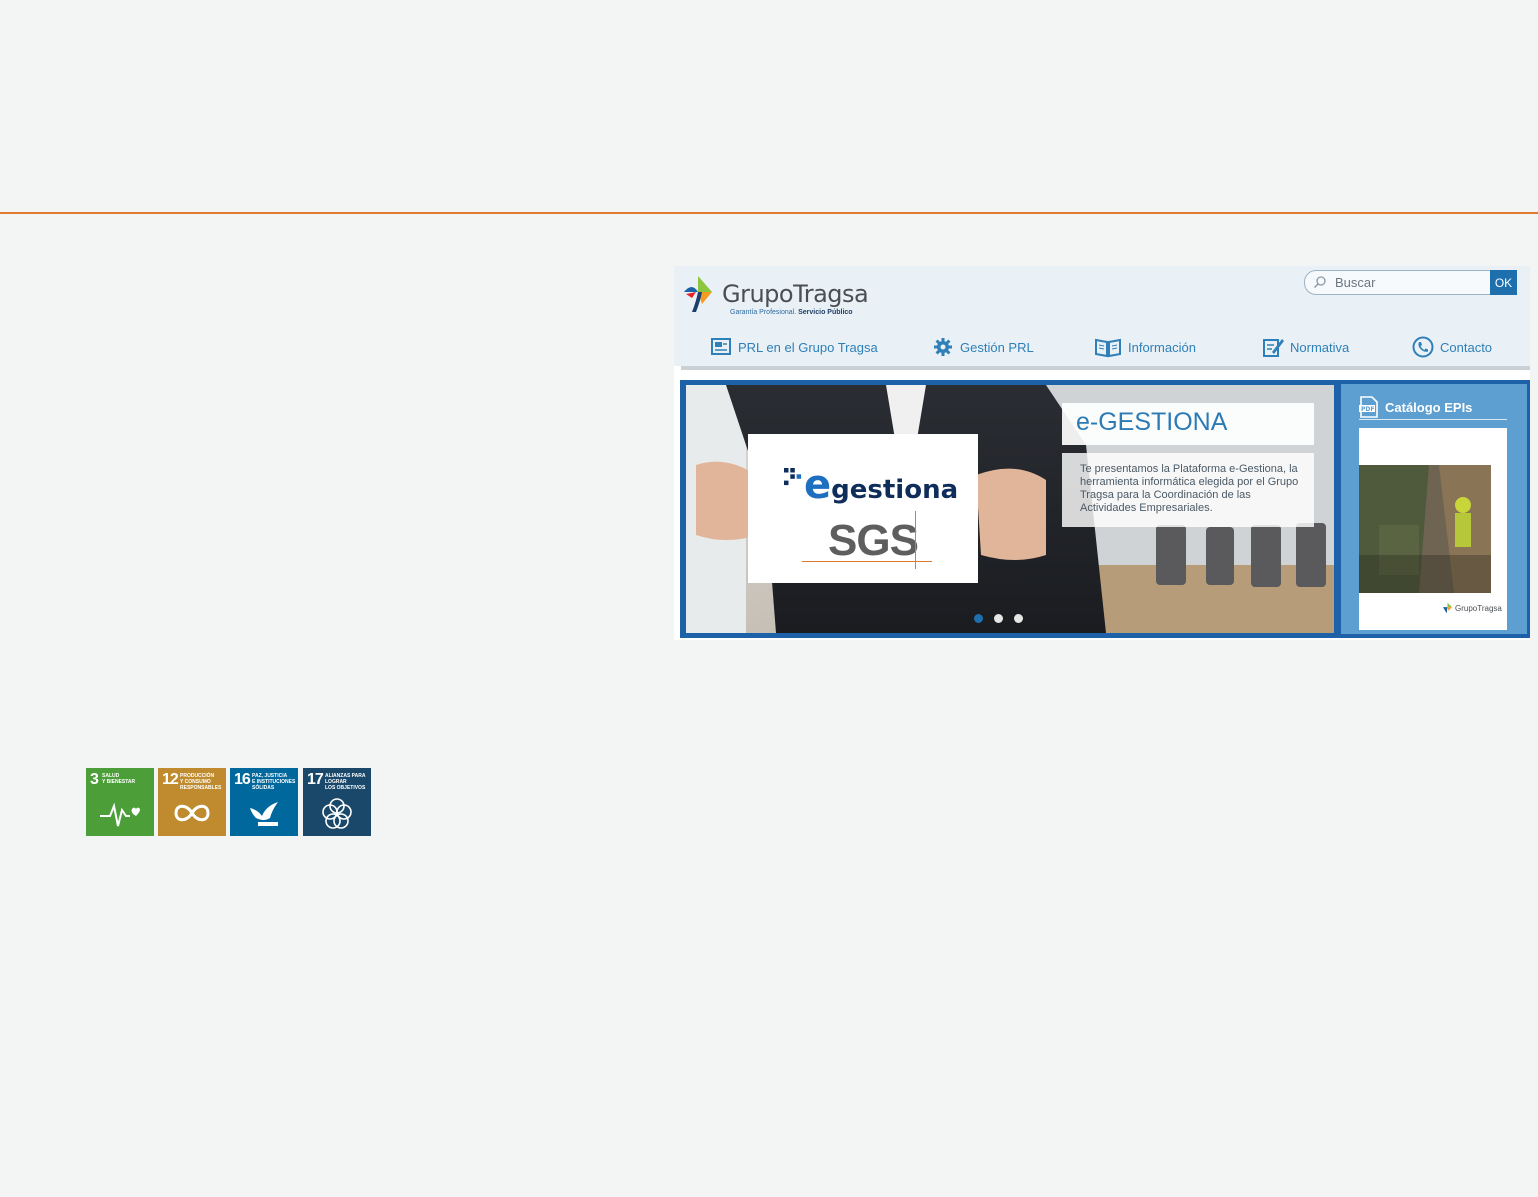 The height and width of the screenshot is (1197, 1538). What do you see at coordinates (808, 347) in the screenshot?
I see `nav-label: PRL en el Grupo Tragsa` at bounding box center [808, 347].